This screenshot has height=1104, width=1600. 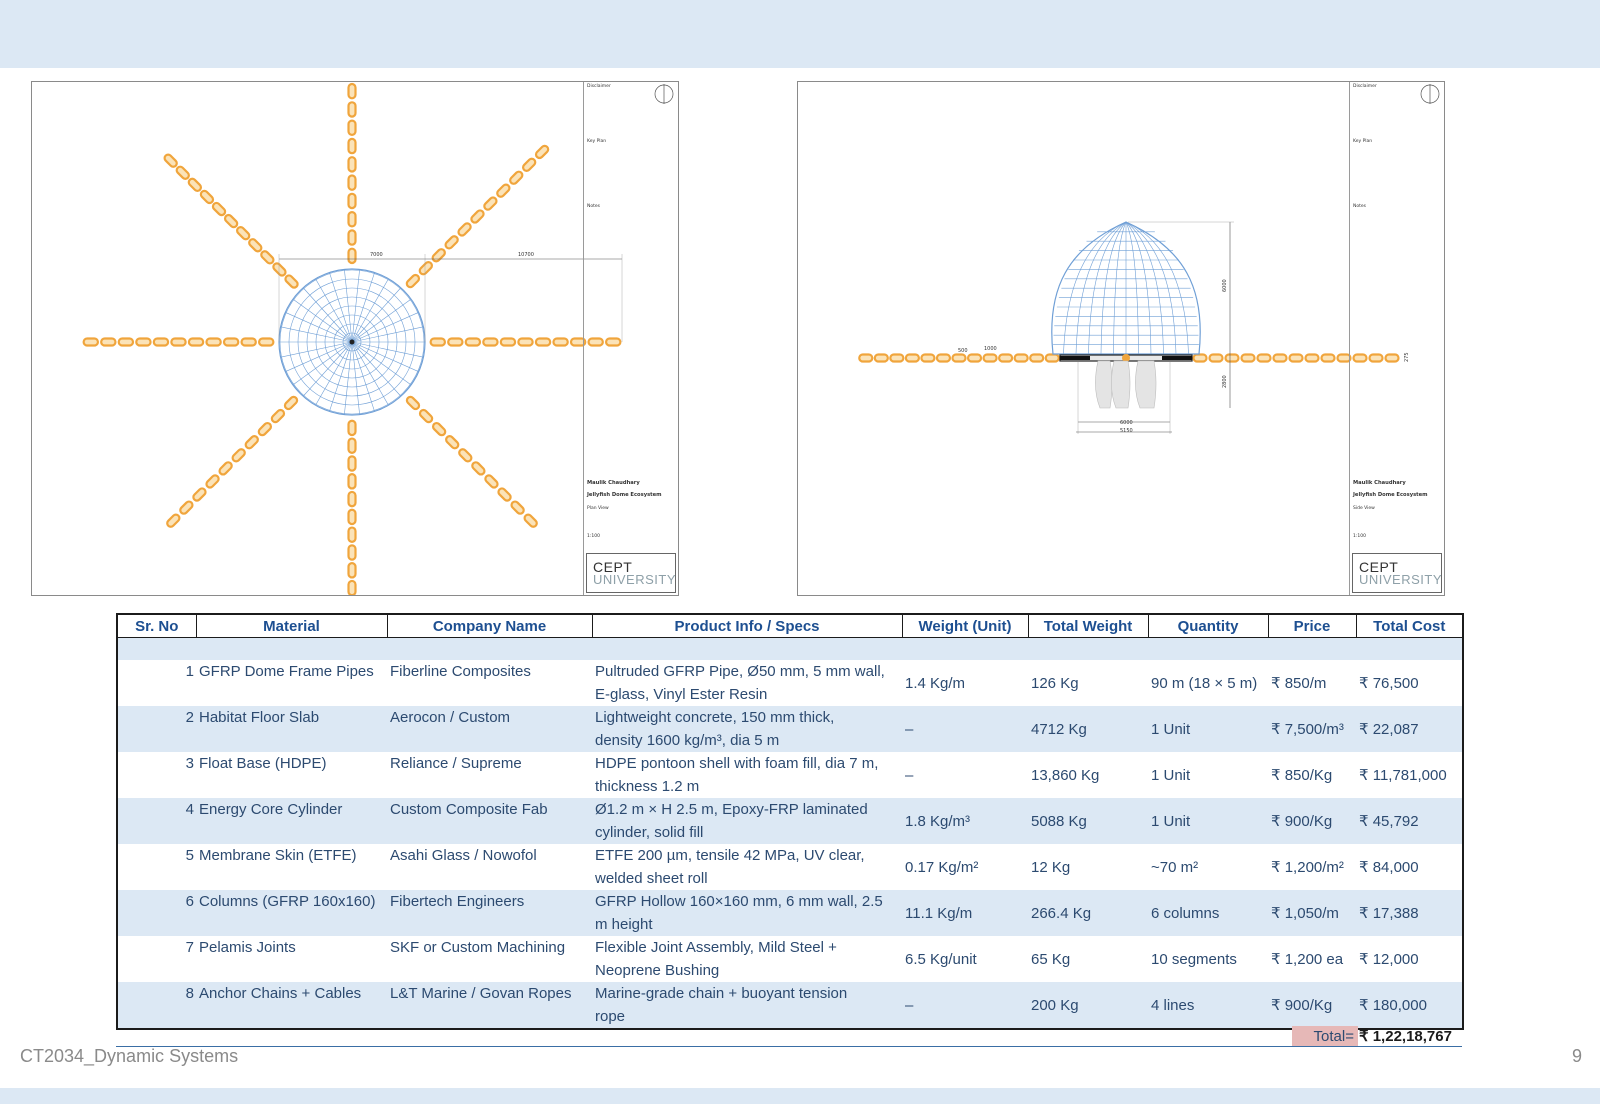 What do you see at coordinates (1149, 259) in the screenshot?
I see `side-view-svg: 6000280060005150500 1000275` at bounding box center [1149, 259].